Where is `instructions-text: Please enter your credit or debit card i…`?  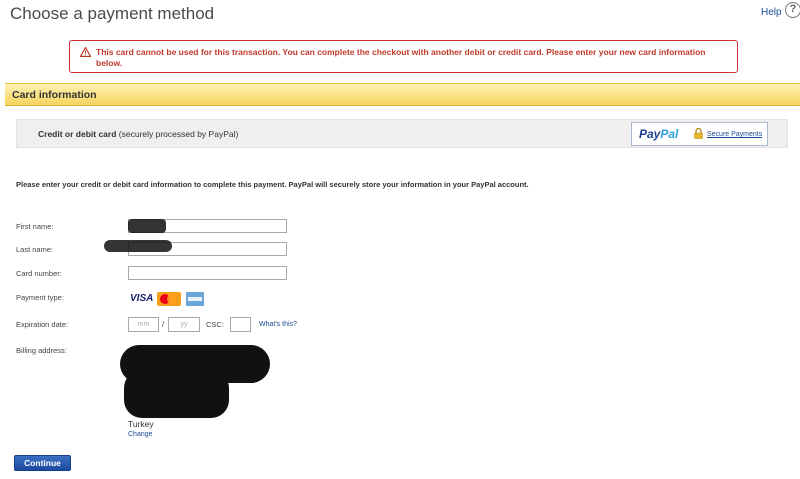
instructions-text: Please enter your credit or debit card i… is located at coordinates (272, 184).